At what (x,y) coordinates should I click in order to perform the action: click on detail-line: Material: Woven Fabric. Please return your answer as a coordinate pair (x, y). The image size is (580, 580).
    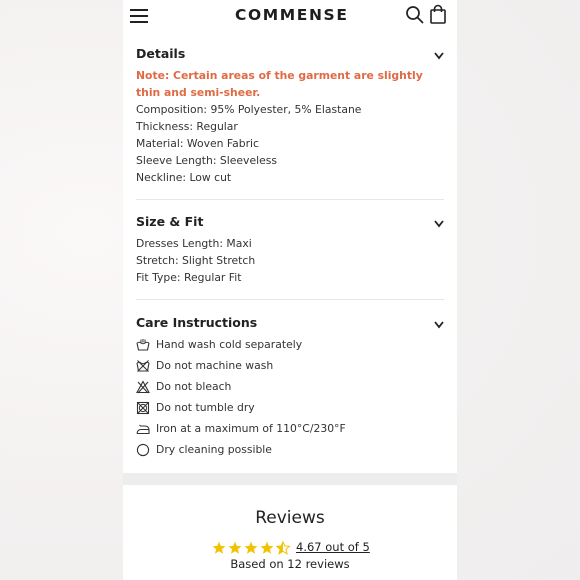
    Looking at the image, I should click on (197, 143).